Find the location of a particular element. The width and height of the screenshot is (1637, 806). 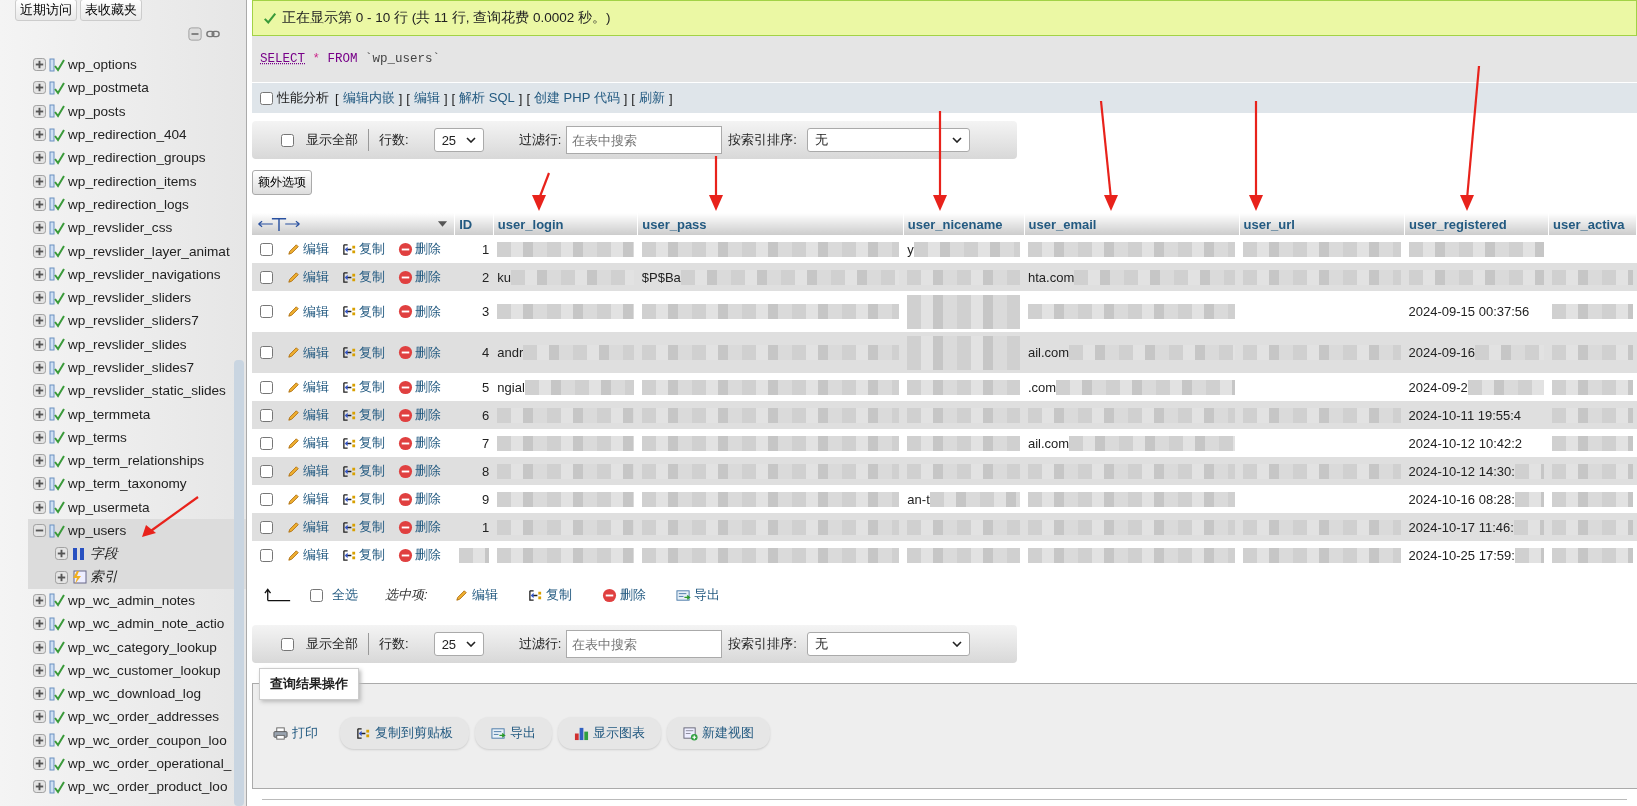

rows-select: 25 is located at coordinates (458, 644).